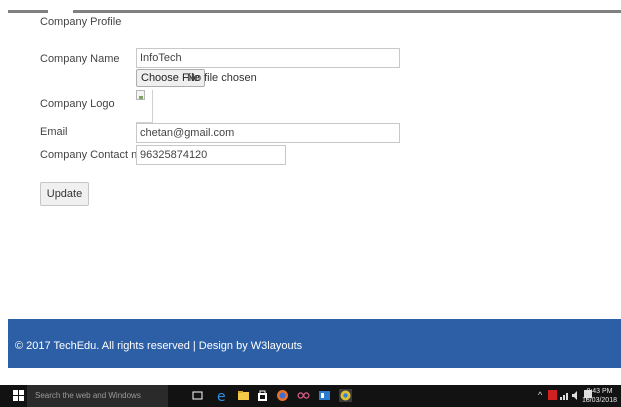 The width and height of the screenshot is (621, 407). I want to click on top-divider-left, so click(28, 11).